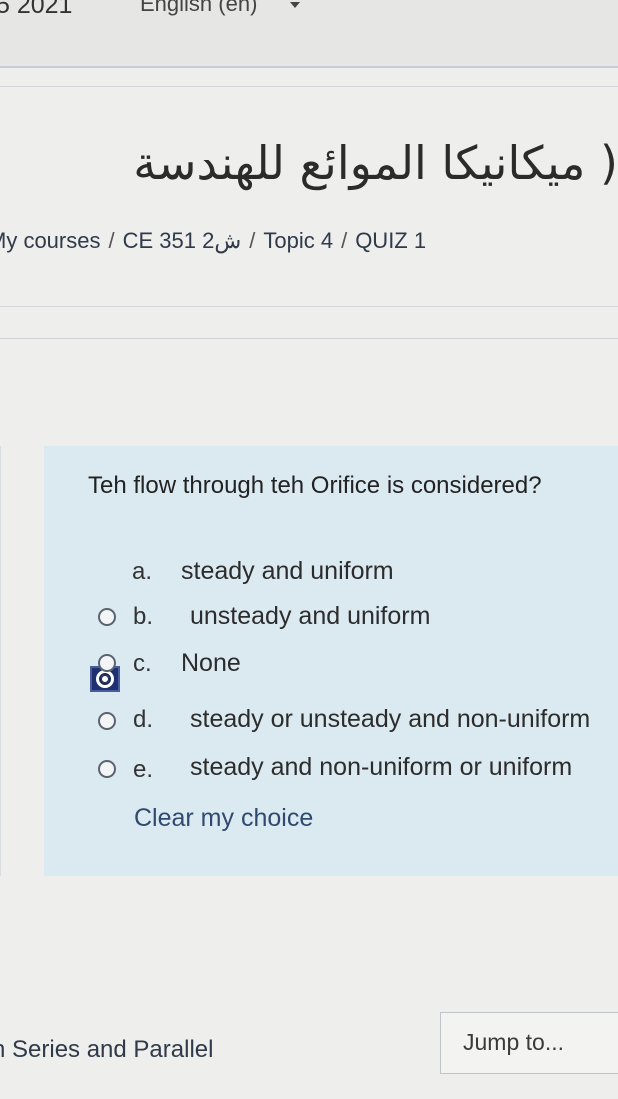 The height and width of the screenshot is (1099, 618). I want to click on option-label: unsteady and uniform, so click(310, 616).